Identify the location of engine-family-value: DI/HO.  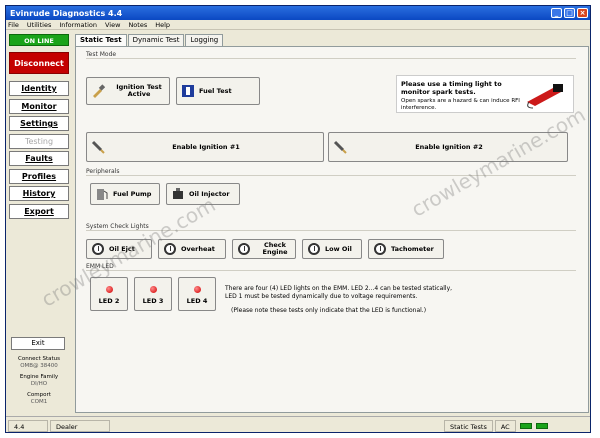
(39, 383).